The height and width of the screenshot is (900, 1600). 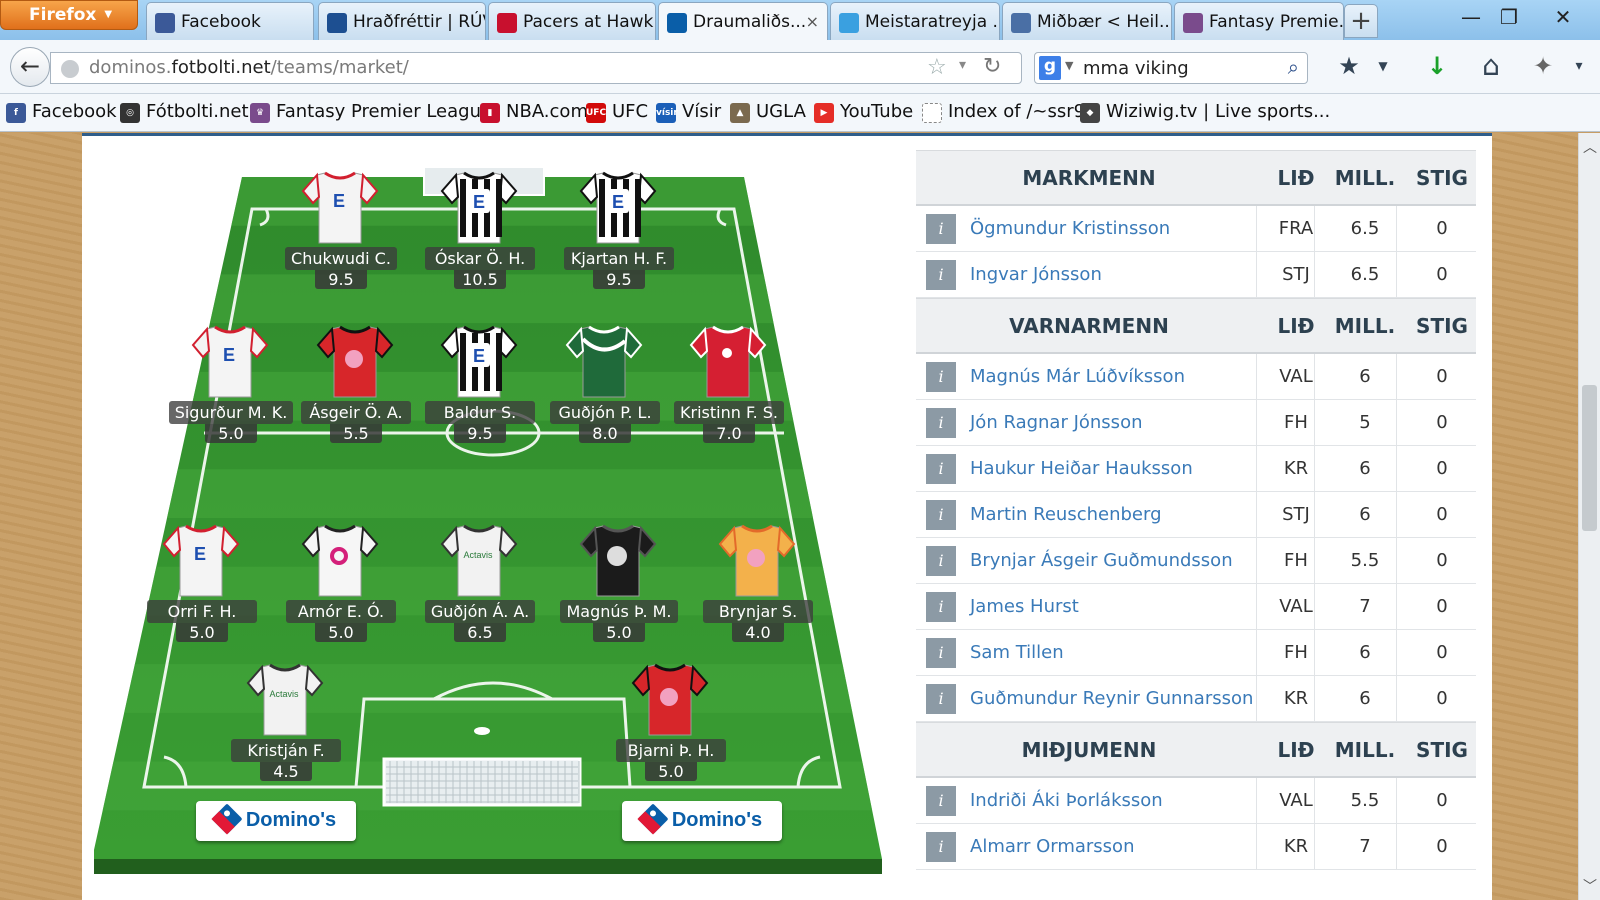 What do you see at coordinates (1589, 458) in the screenshot?
I see `scroll-thumb` at bounding box center [1589, 458].